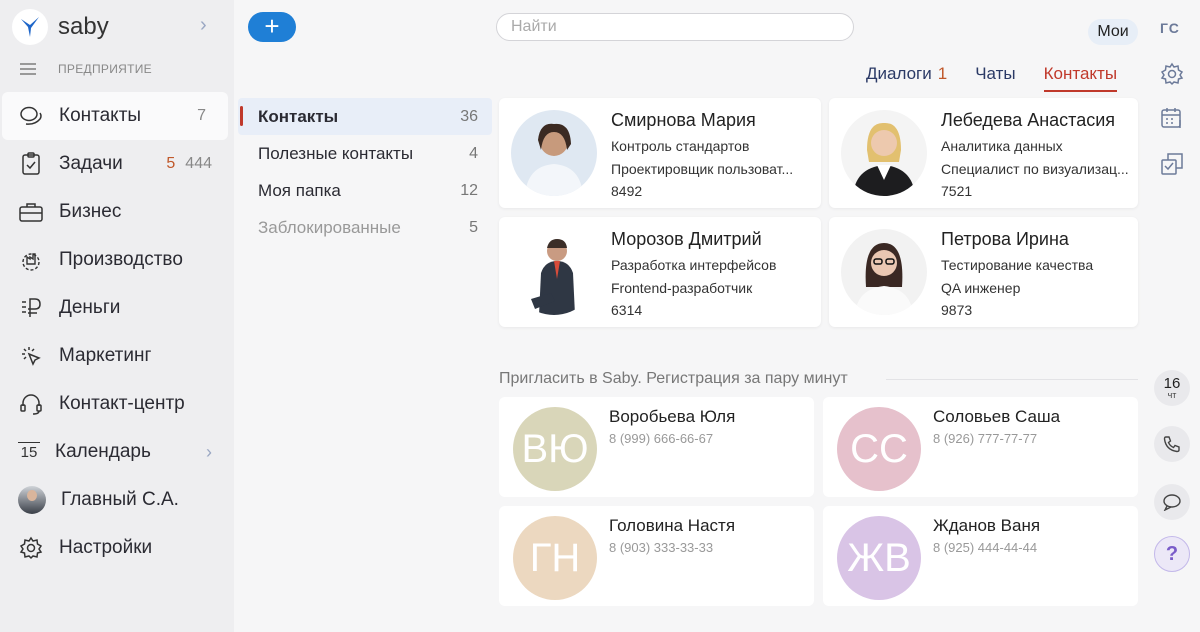  I want to click on folder-item-blocked: Заблокированные 5, so click(365, 227).